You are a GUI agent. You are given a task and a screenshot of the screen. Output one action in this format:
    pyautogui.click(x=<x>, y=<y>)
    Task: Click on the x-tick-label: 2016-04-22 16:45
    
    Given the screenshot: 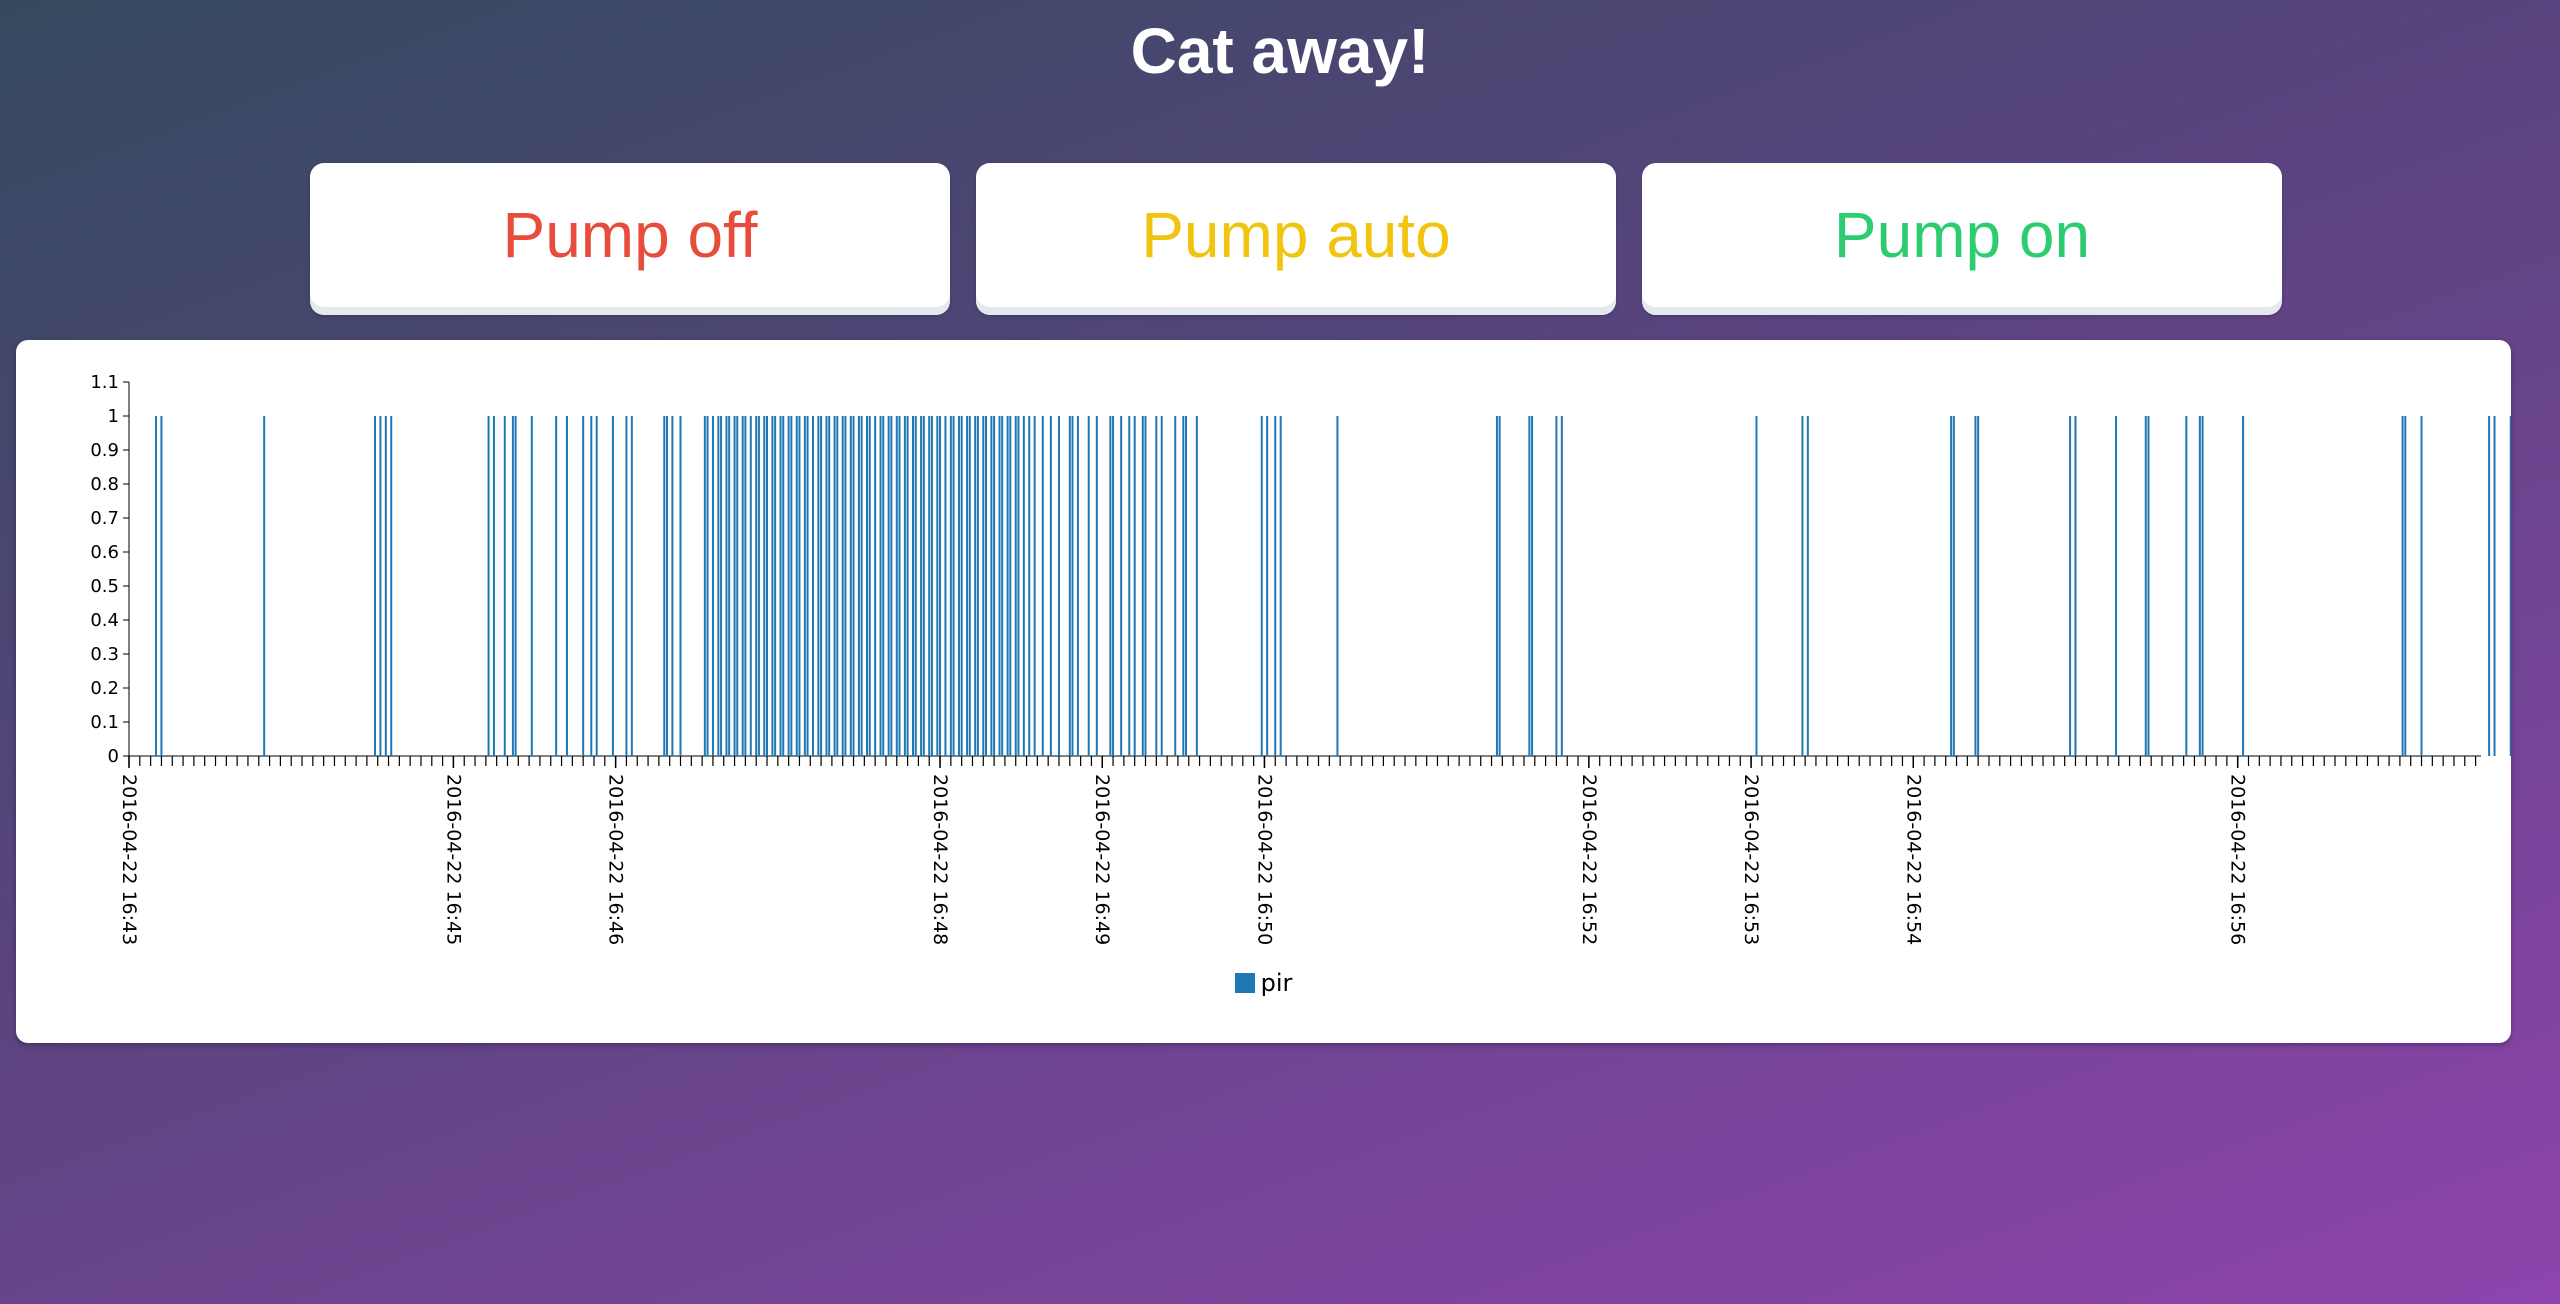 What is the action you would take?
    pyautogui.click(x=453, y=859)
    